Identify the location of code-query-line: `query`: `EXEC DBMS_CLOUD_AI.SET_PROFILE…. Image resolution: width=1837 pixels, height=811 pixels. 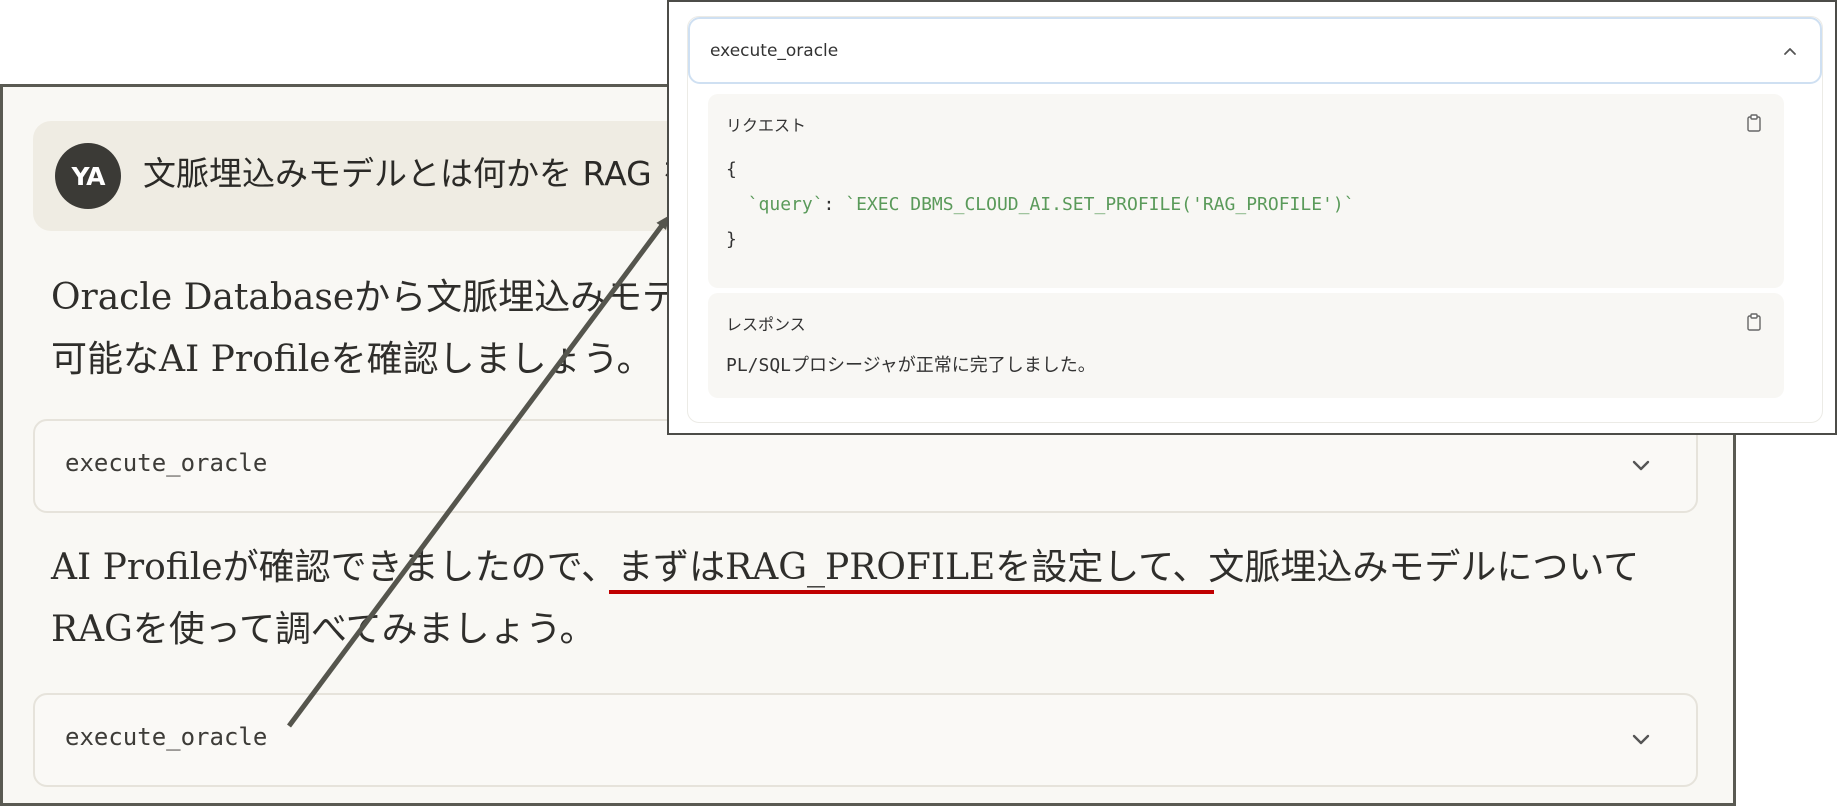
(1040, 204).